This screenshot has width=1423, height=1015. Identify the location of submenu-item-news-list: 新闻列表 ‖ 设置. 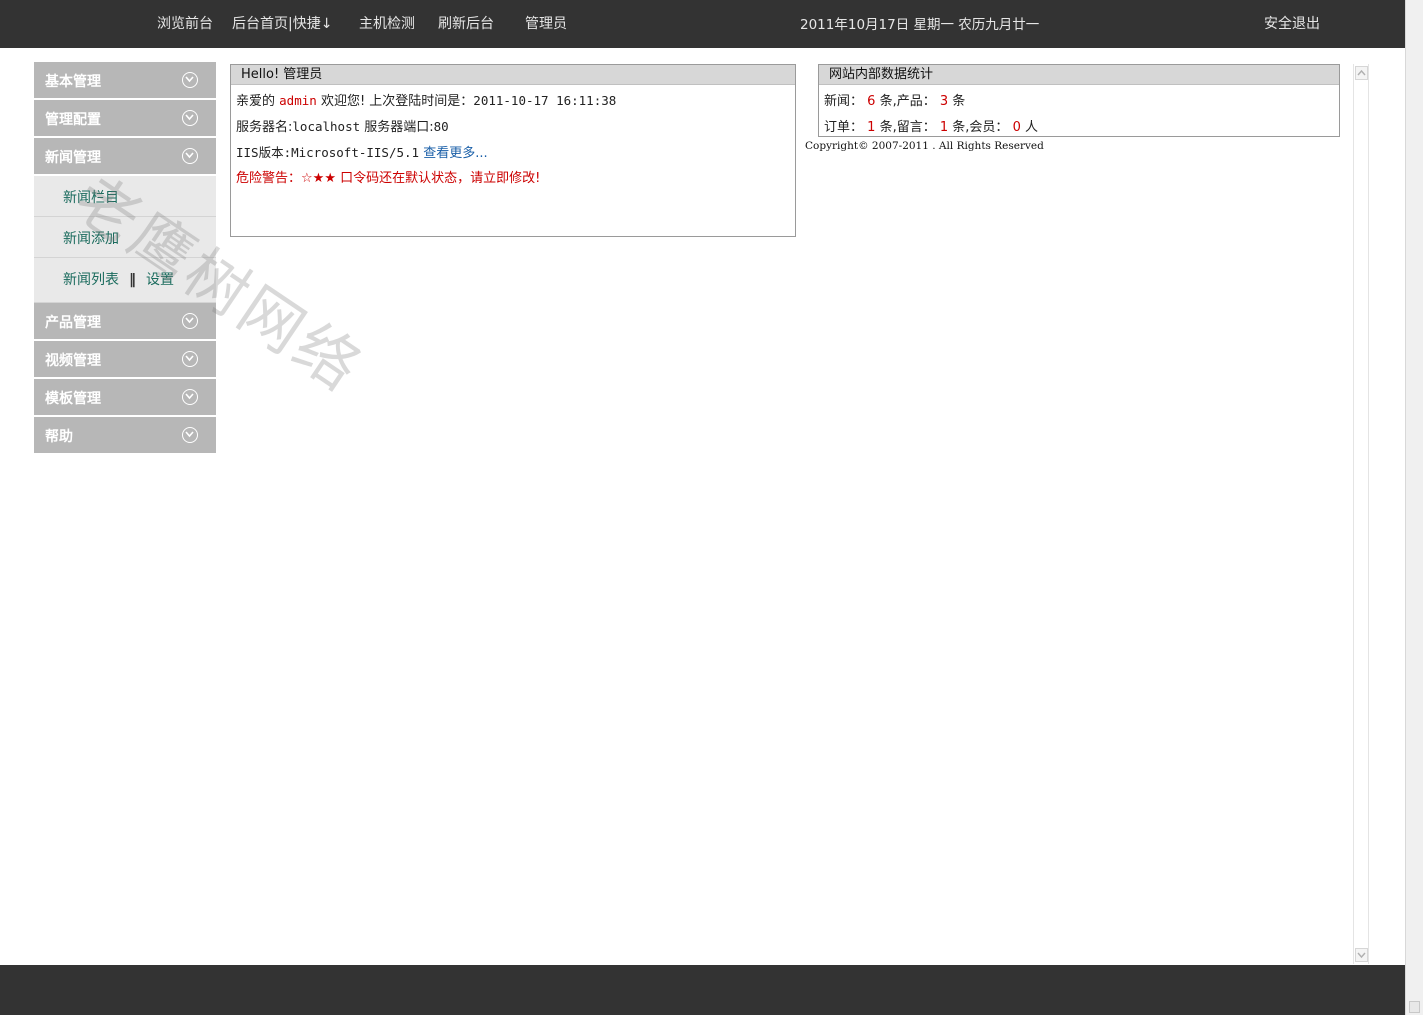
(125, 280).